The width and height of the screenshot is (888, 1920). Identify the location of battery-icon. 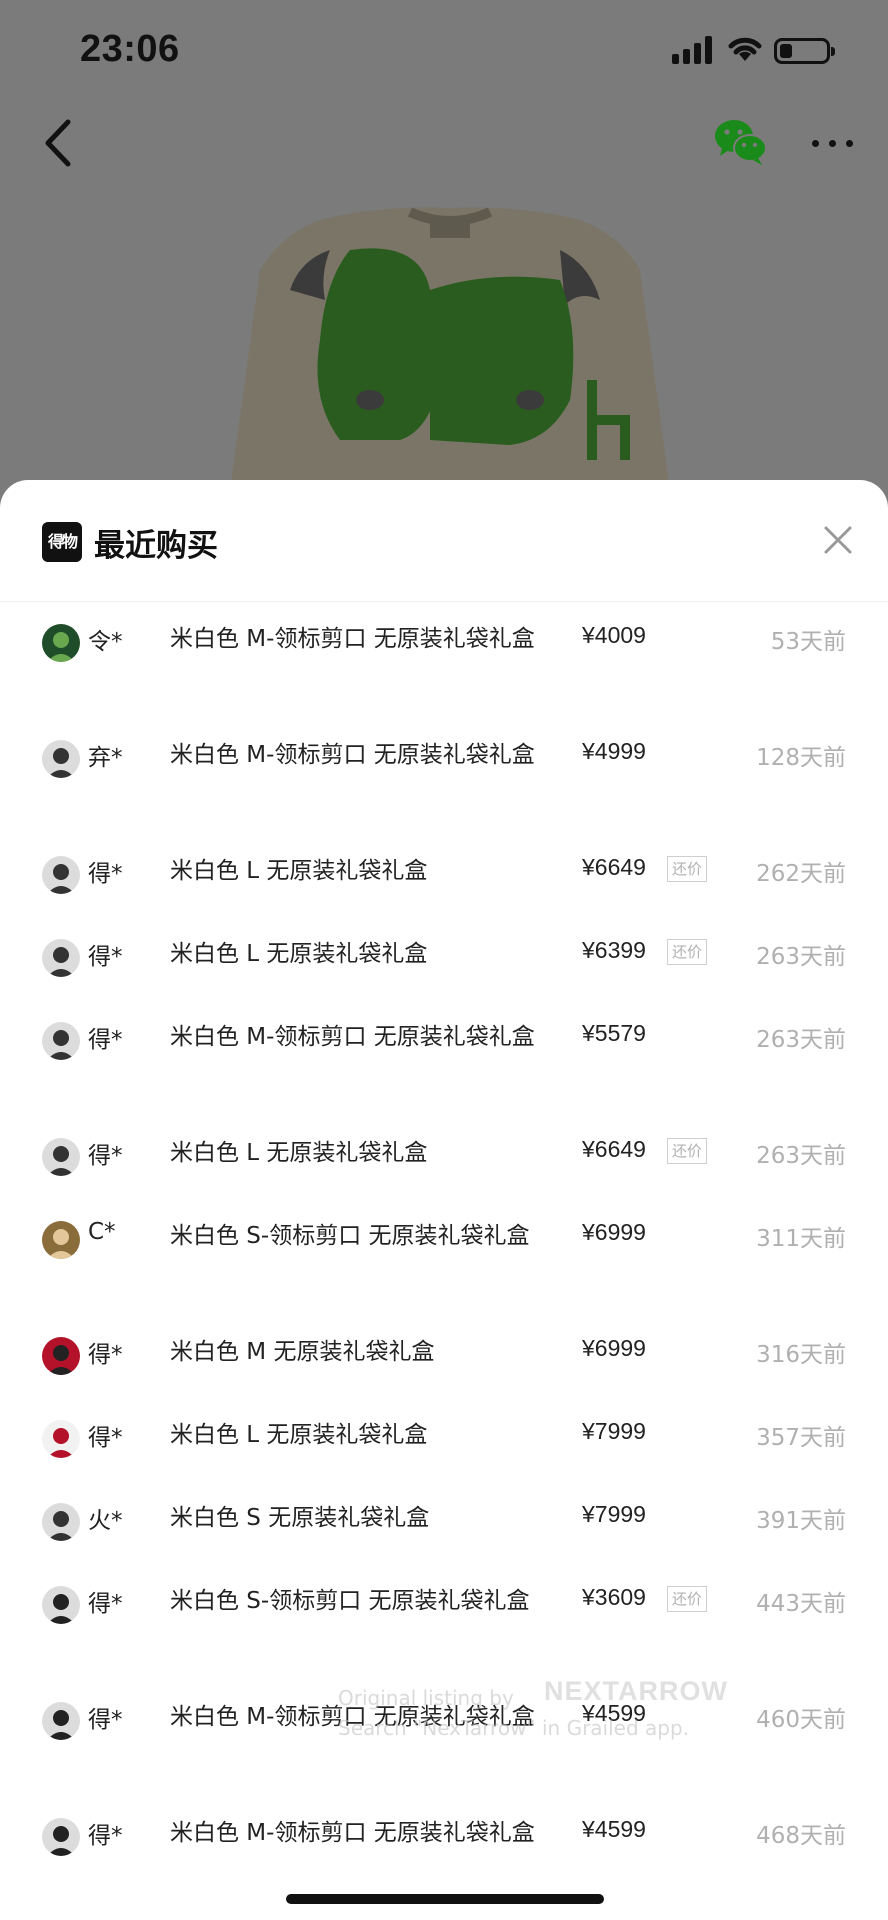
(804, 51).